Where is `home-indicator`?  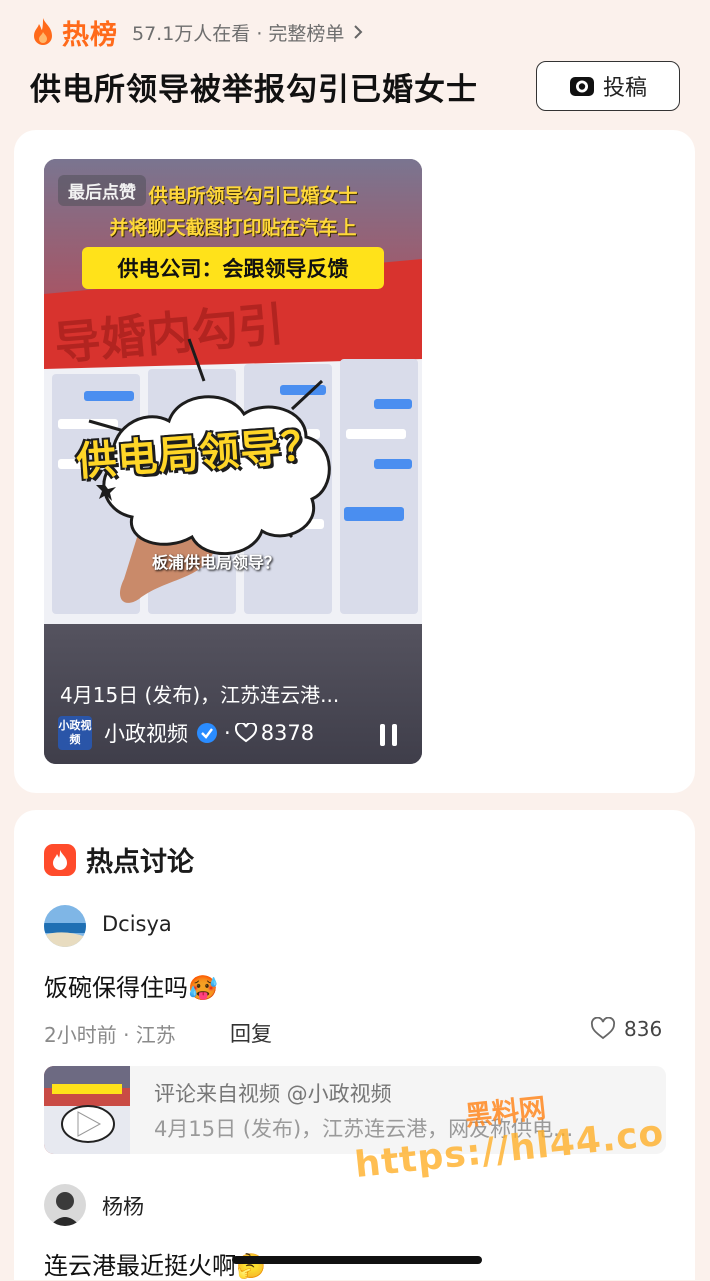 home-indicator is located at coordinates (357, 1260).